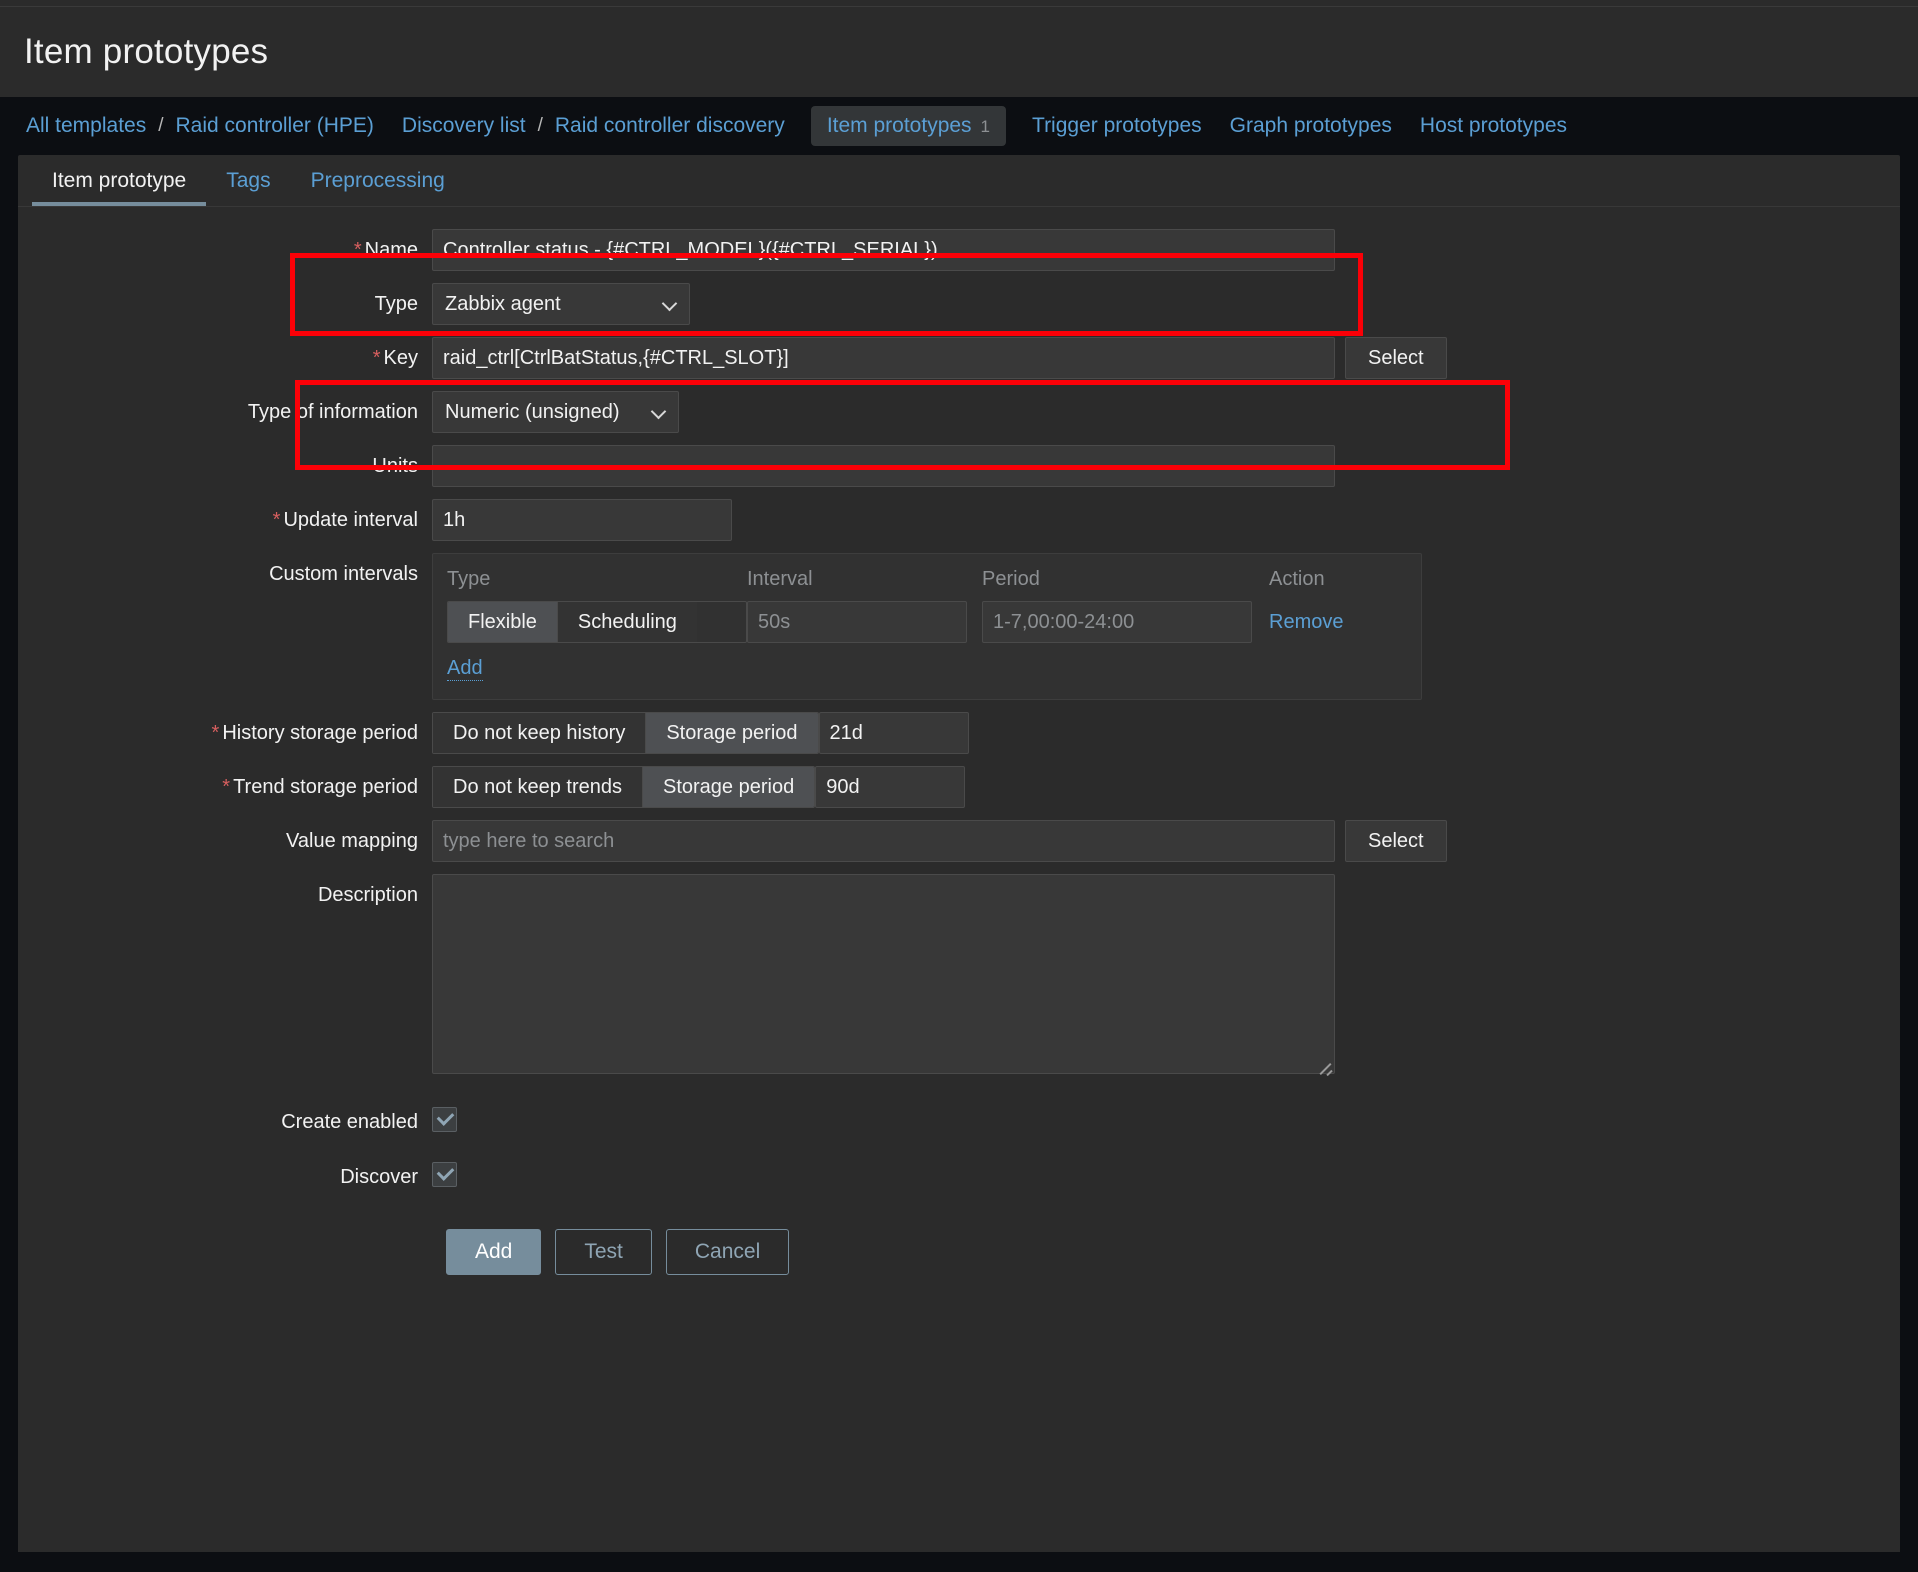 The width and height of the screenshot is (1918, 1572). I want to click on custom-intervals-row: Flexible Scheduling Remove, so click(926, 622).